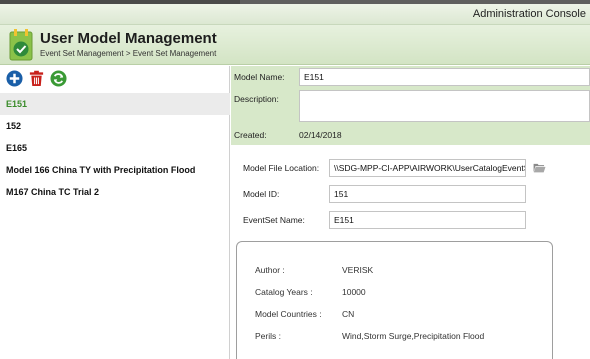  What do you see at coordinates (354, 292) in the screenshot?
I see `catalog-years-value: 10000` at bounding box center [354, 292].